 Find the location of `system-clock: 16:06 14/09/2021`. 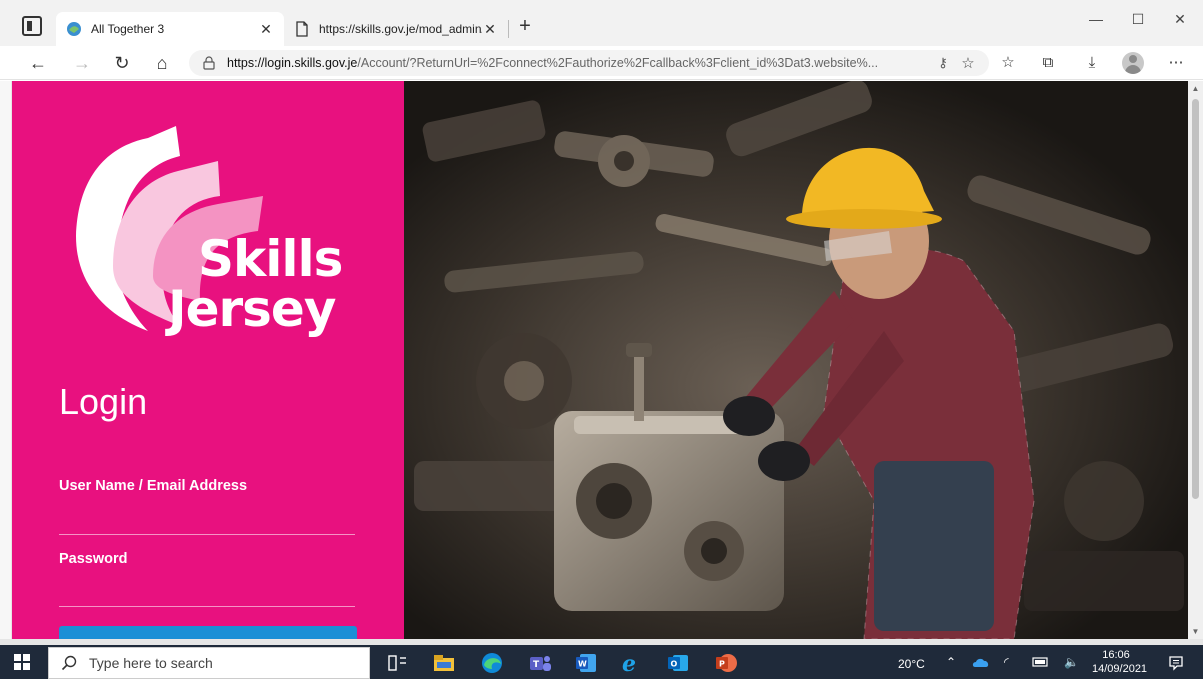

system-clock: 16:06 14/09/2021 is located at coordinates (1120, 662).